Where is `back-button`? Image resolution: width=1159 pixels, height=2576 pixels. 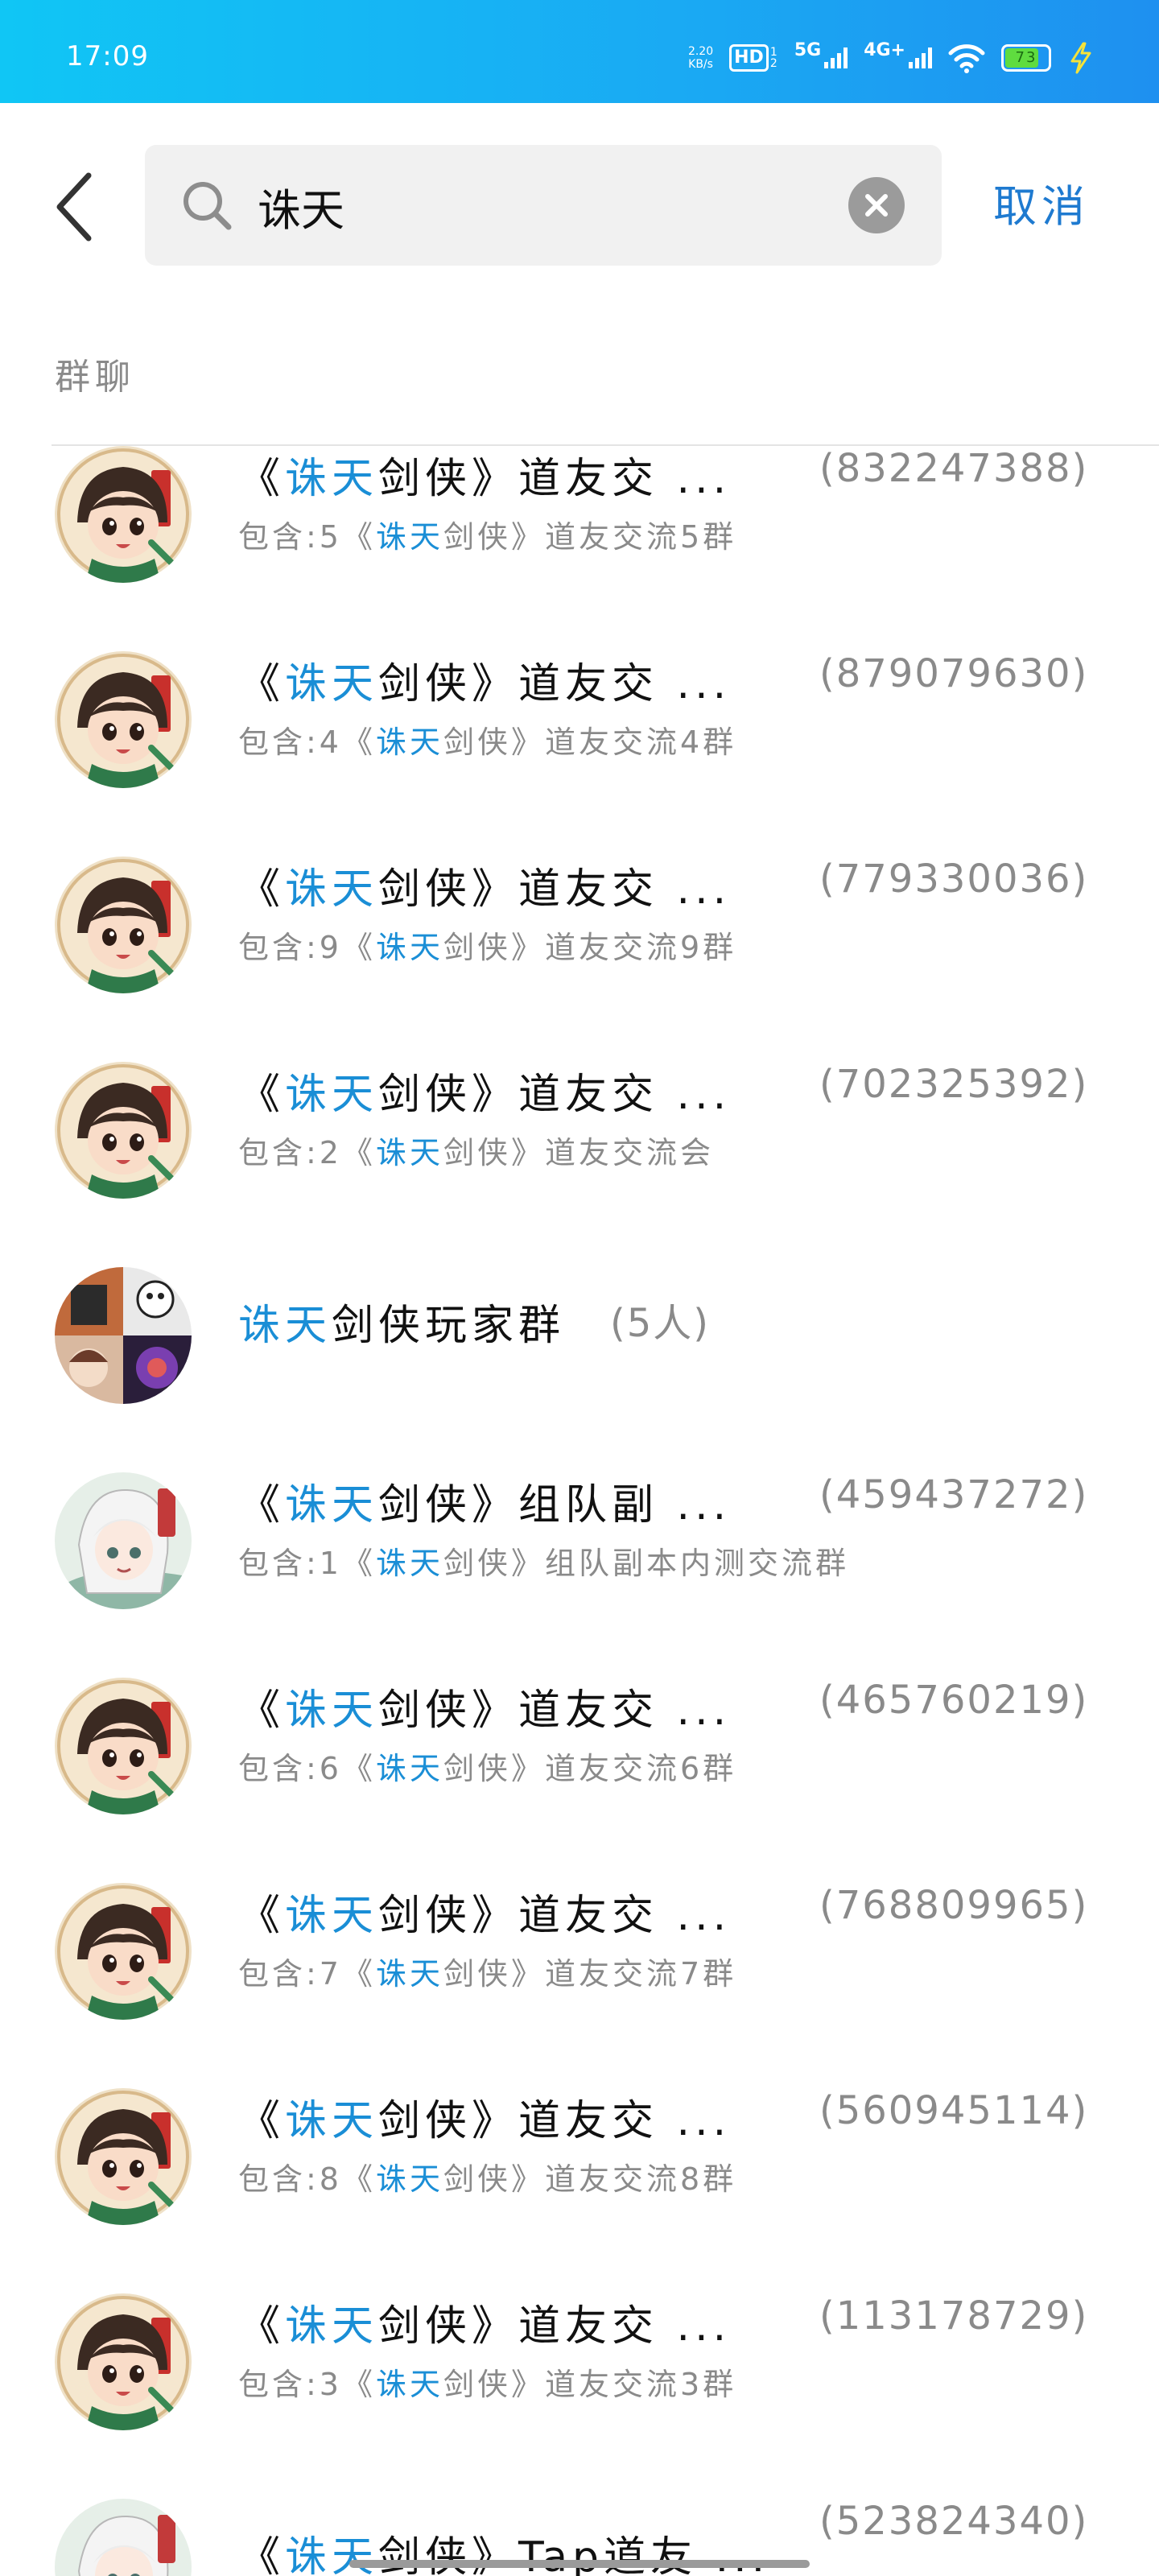
back-button is located at coordinates (73, 207).